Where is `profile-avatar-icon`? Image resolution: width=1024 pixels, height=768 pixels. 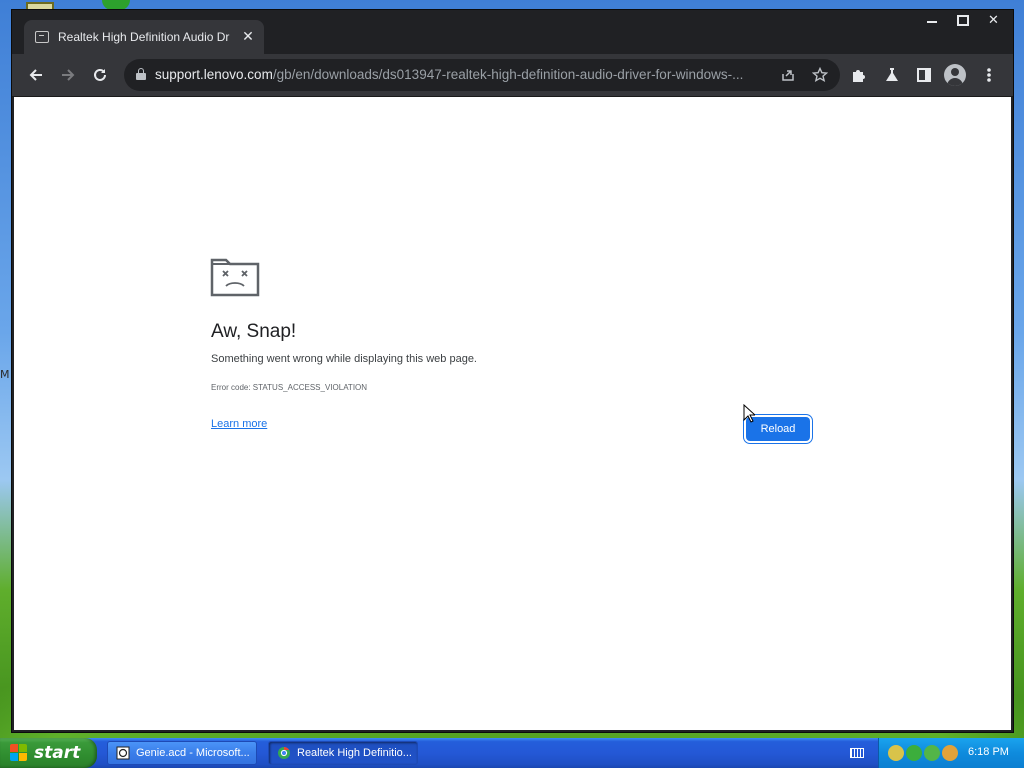 profile-avatar-icon is located at coordinates (955, 75).